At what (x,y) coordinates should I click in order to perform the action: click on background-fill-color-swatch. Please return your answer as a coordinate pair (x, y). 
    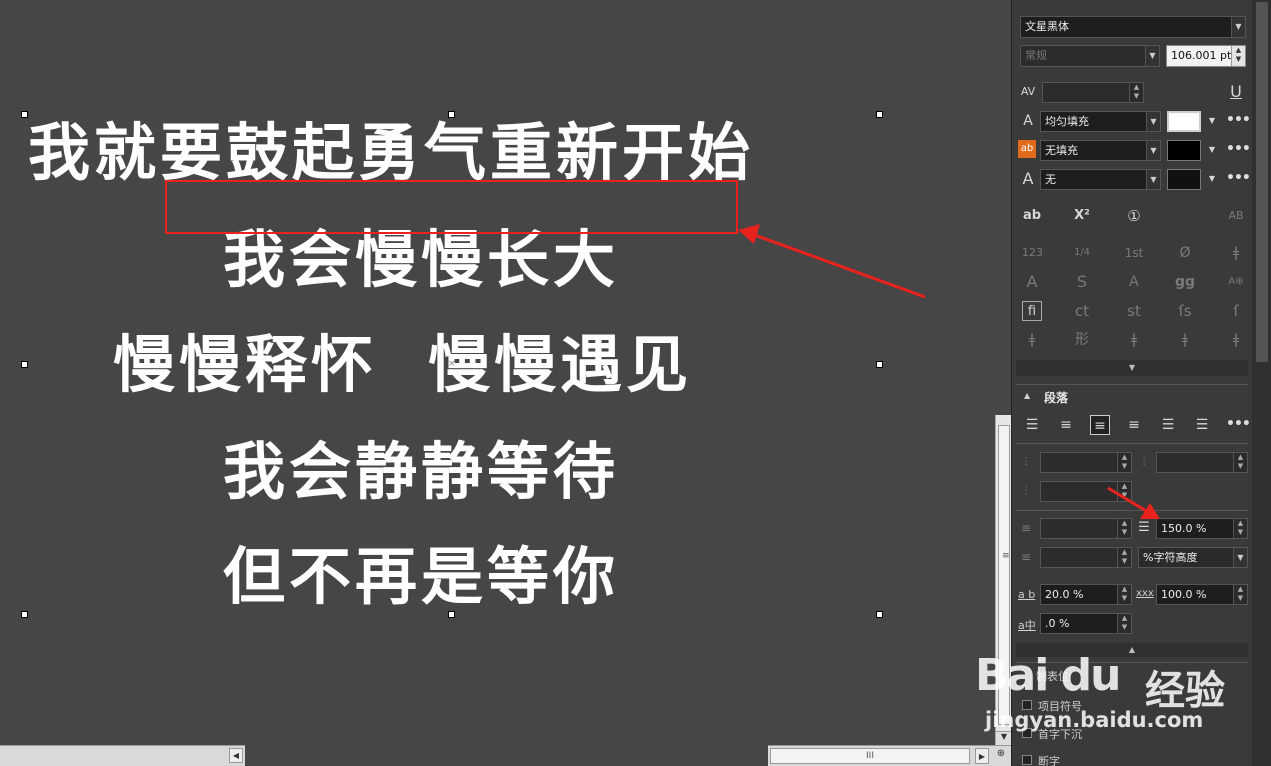
    Looking at the image, I should click on (1184, 150).